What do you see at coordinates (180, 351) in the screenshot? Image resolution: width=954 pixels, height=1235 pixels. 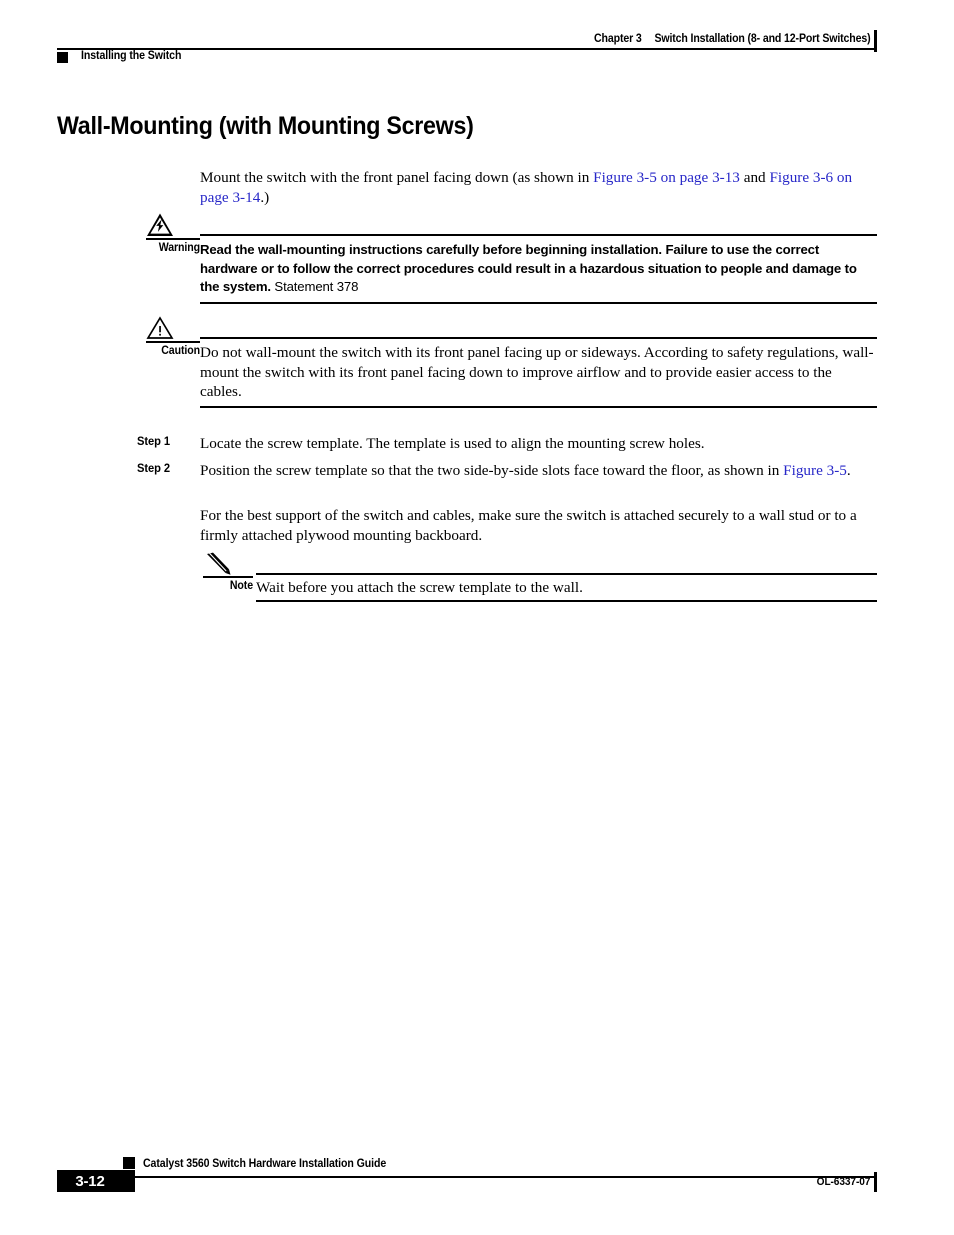 I see `caution-label: Caution` at bounding box center [180, 351].